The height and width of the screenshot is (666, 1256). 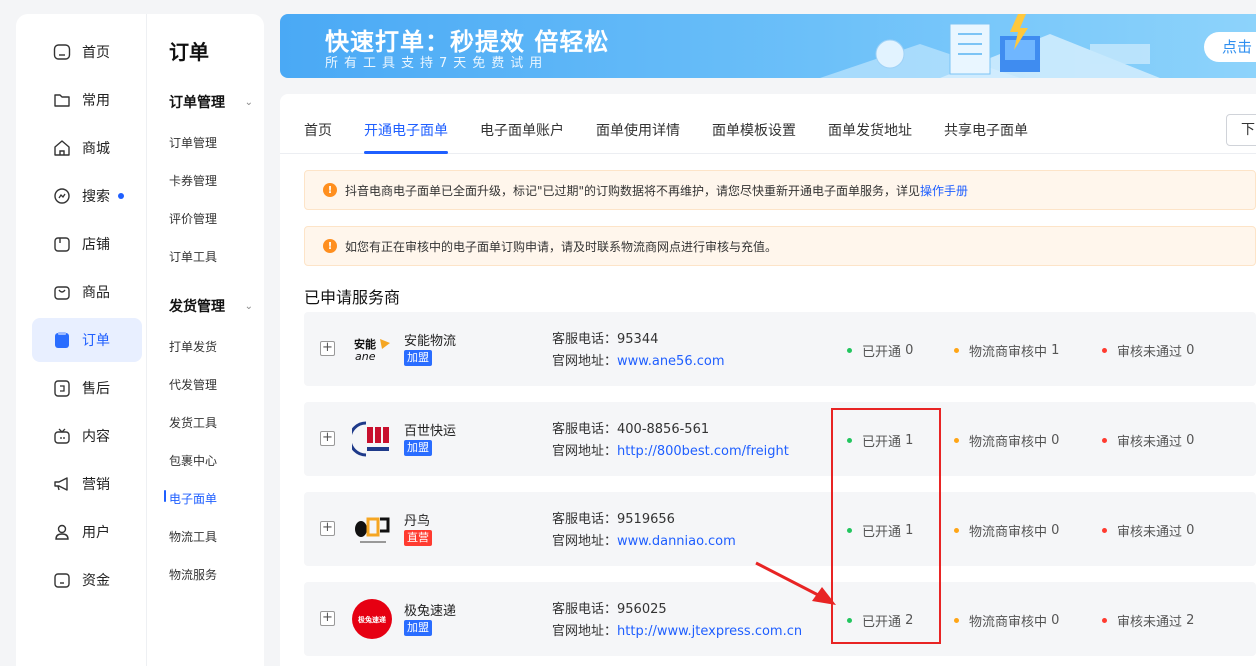 What do you see at coordinates (193, 180) in the screenshot?
I see `submenu-item: 卡券管理` at bounding box center [193, 180].